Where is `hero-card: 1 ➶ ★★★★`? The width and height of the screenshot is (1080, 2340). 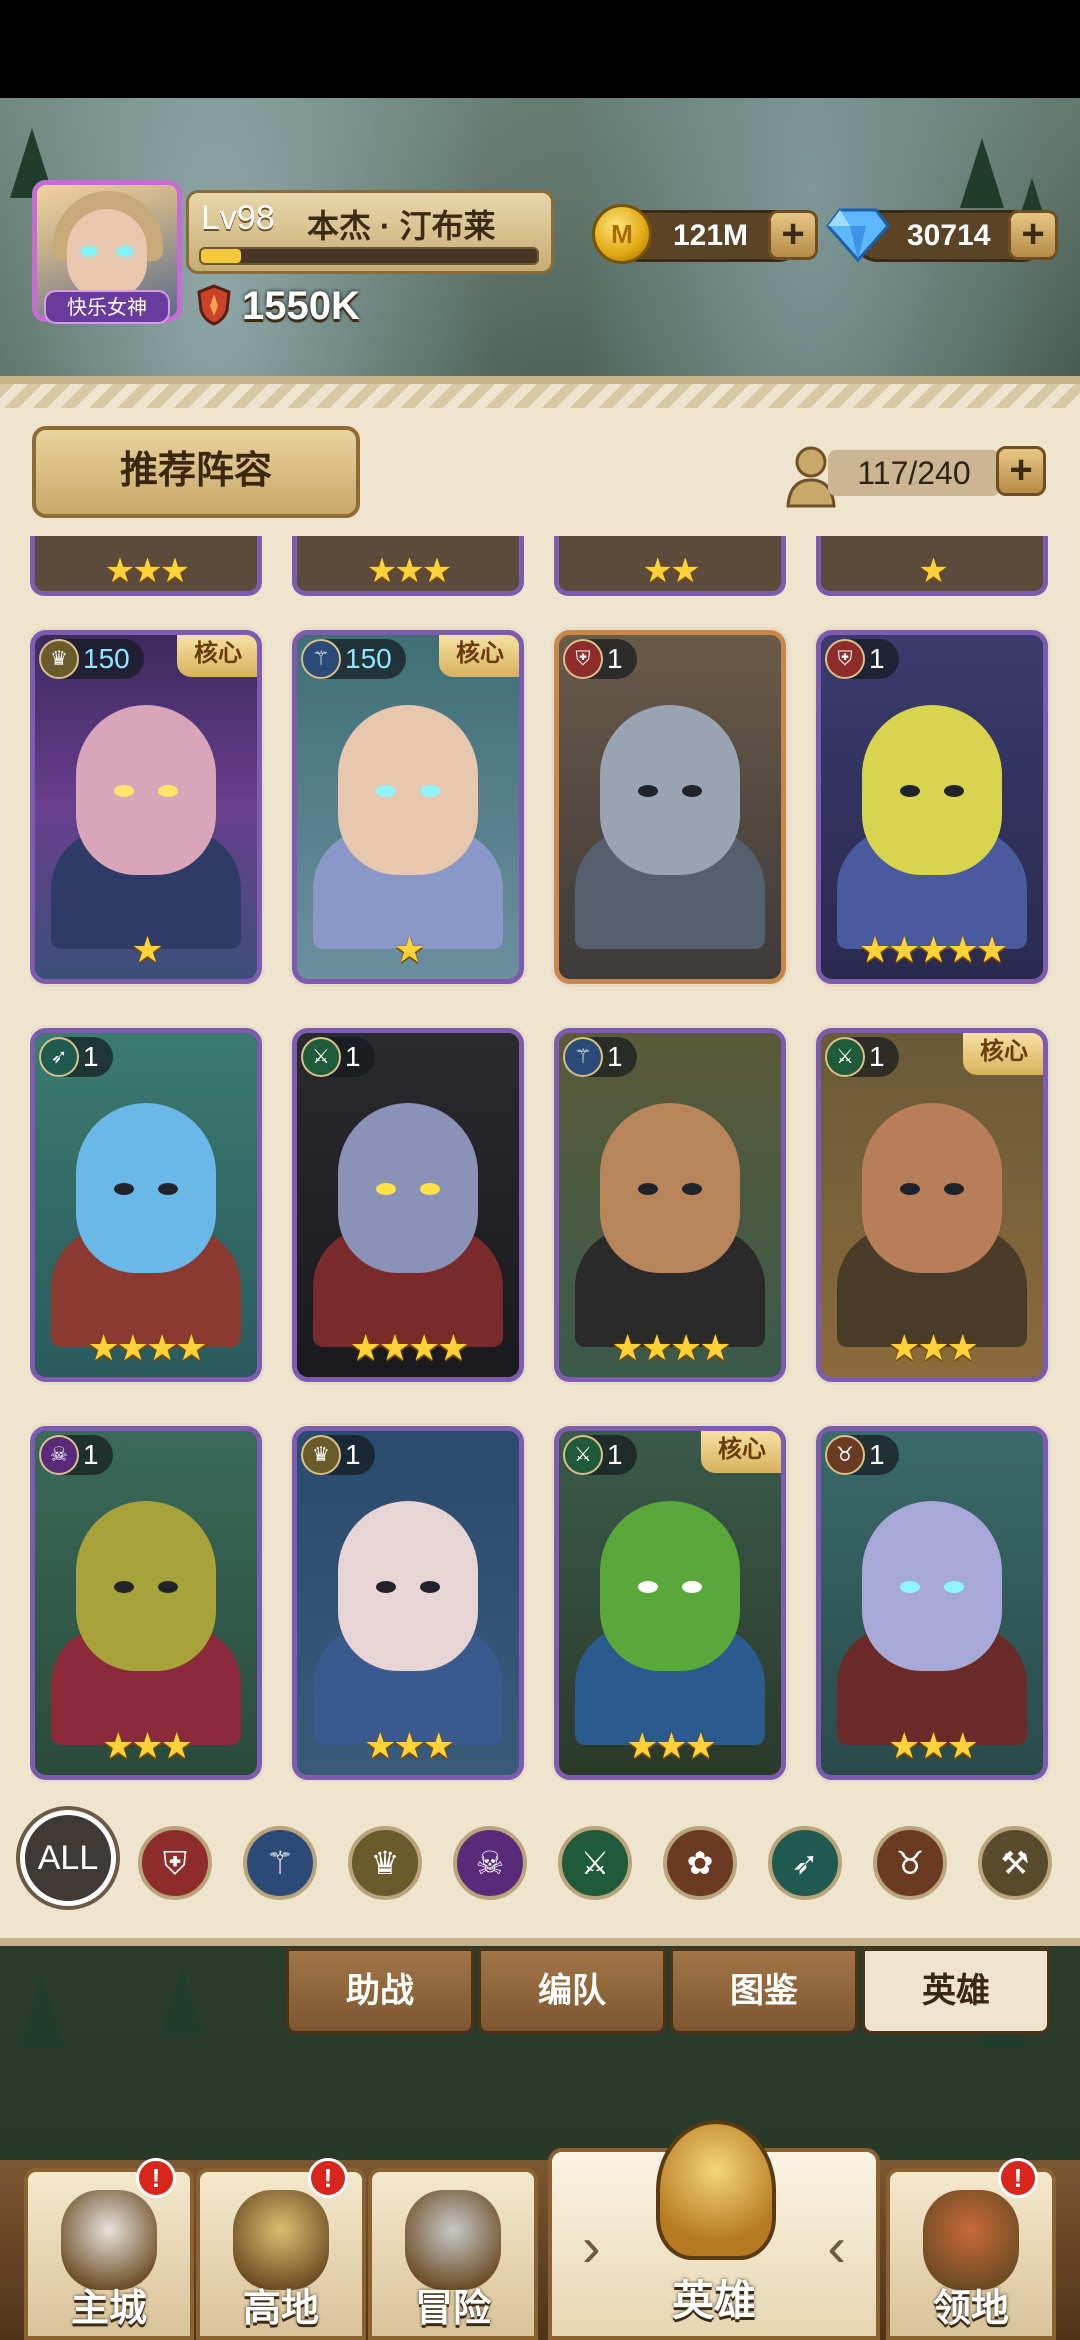
hero-card: 1 ➶ ★★★★ is located at coordinates (146, 1205).